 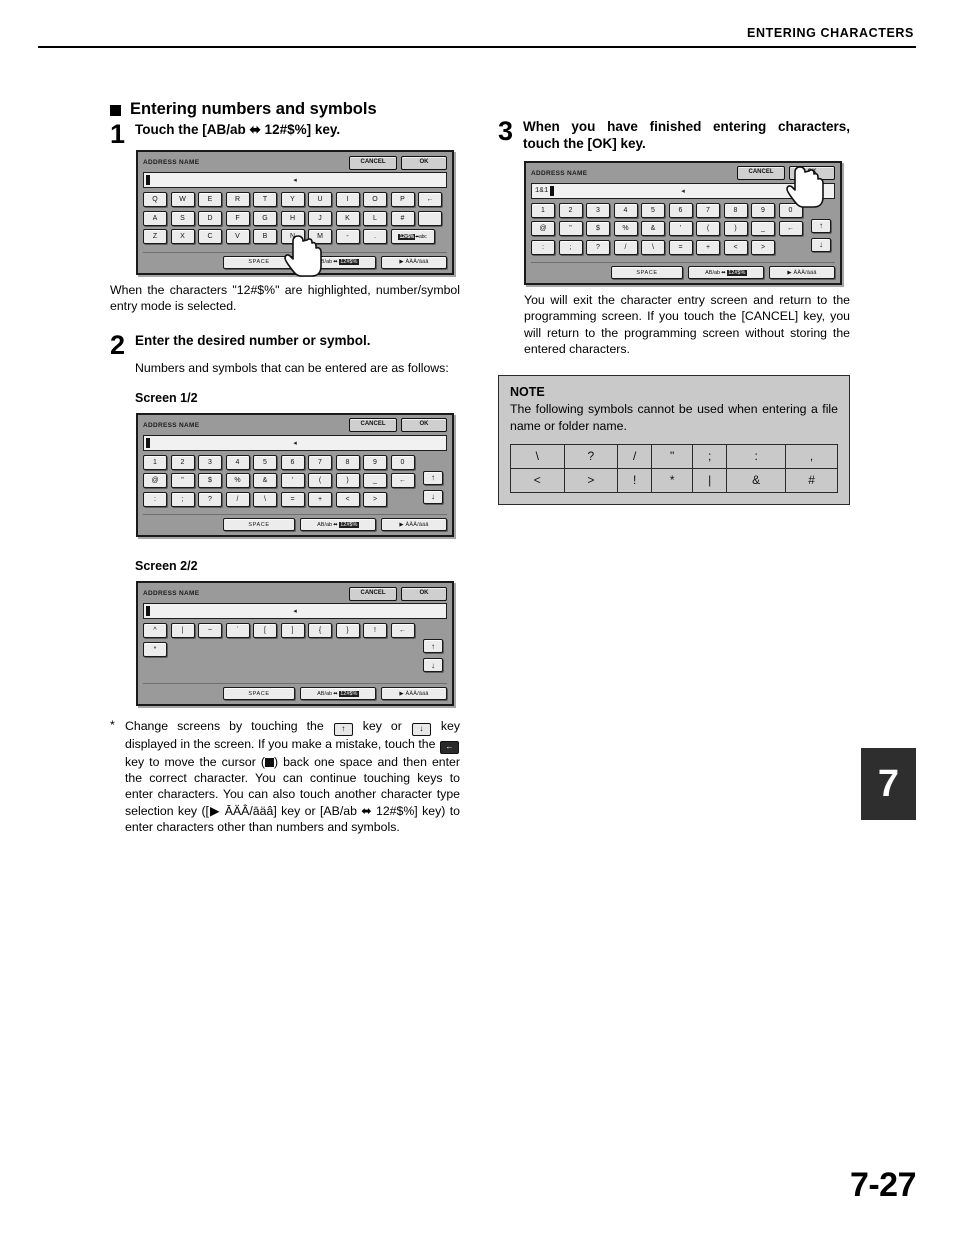 I want to click on key: T, so click(x=265, y=200).